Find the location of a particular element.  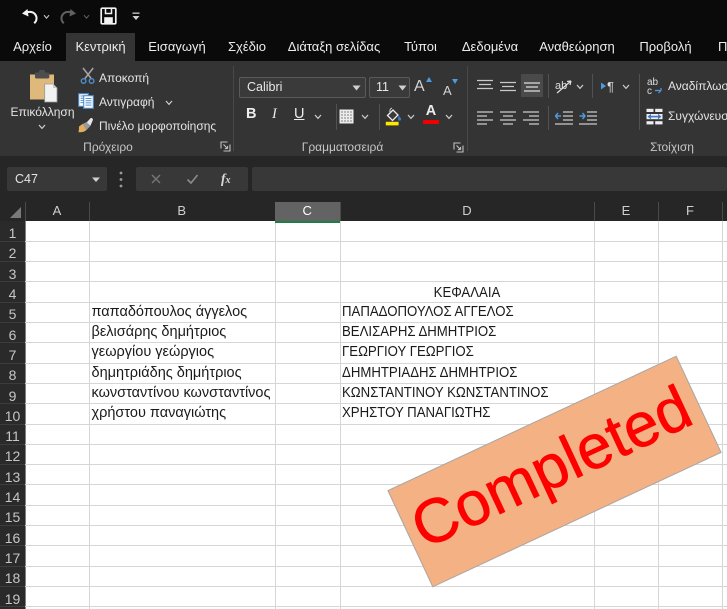

svg-text: c is located at coordinates (649, 90).